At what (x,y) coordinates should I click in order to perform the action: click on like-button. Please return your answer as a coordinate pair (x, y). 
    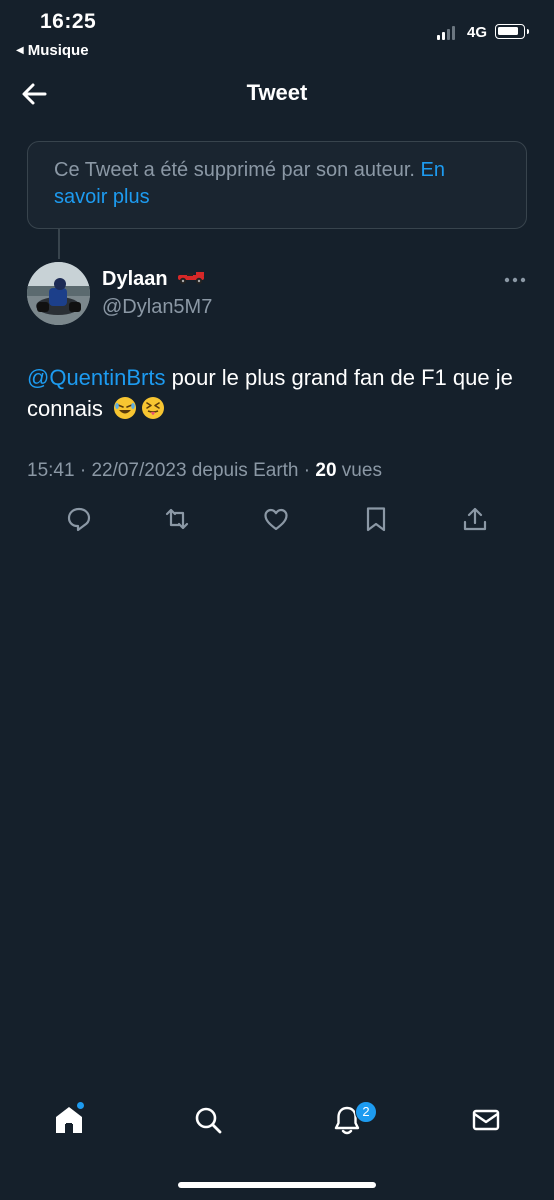
    Looking at the image, I should click on (277, 520).